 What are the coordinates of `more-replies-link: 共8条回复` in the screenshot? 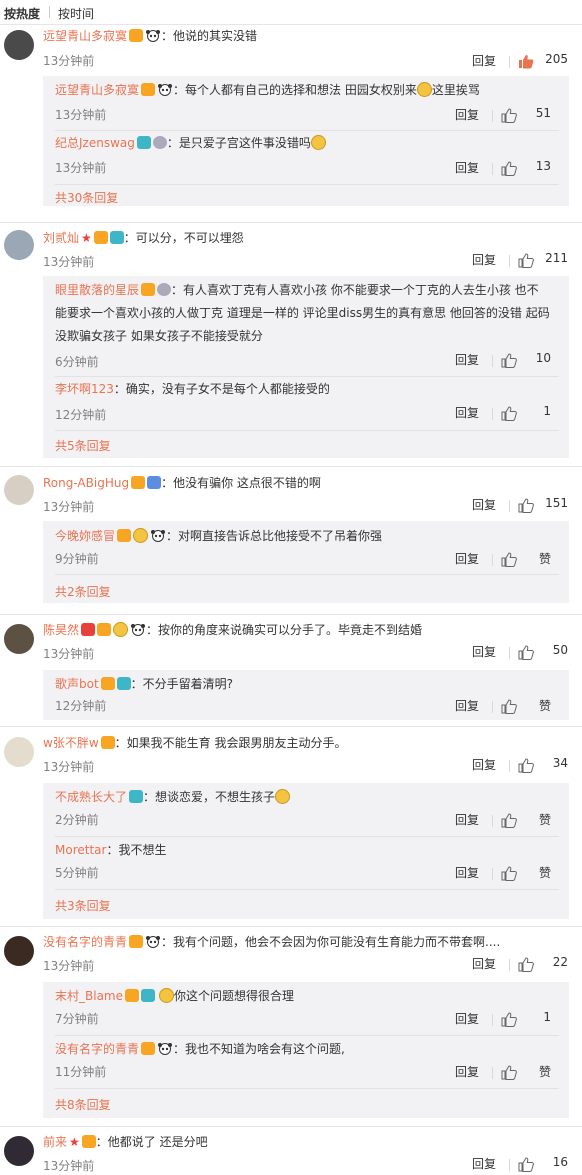 It's located at (83, 1104).